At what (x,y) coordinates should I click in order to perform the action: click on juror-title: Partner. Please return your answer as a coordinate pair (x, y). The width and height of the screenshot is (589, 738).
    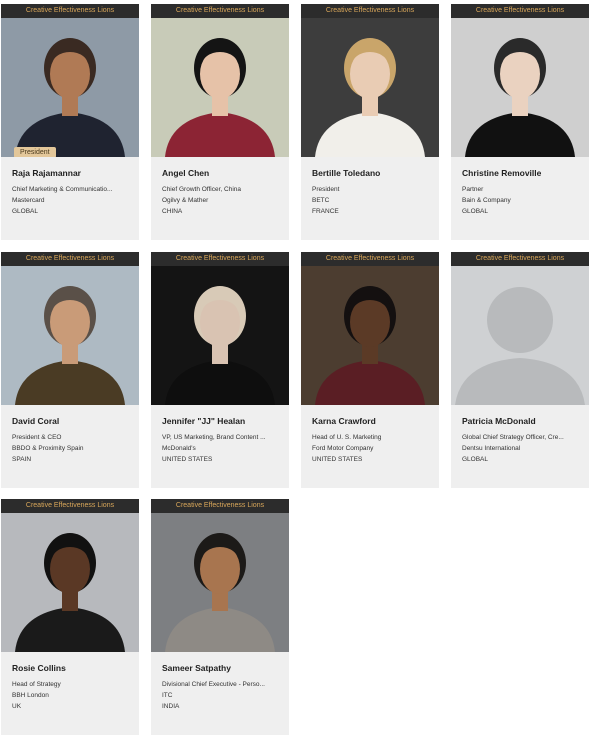
    Looking at the image, I should click on (473, 189).